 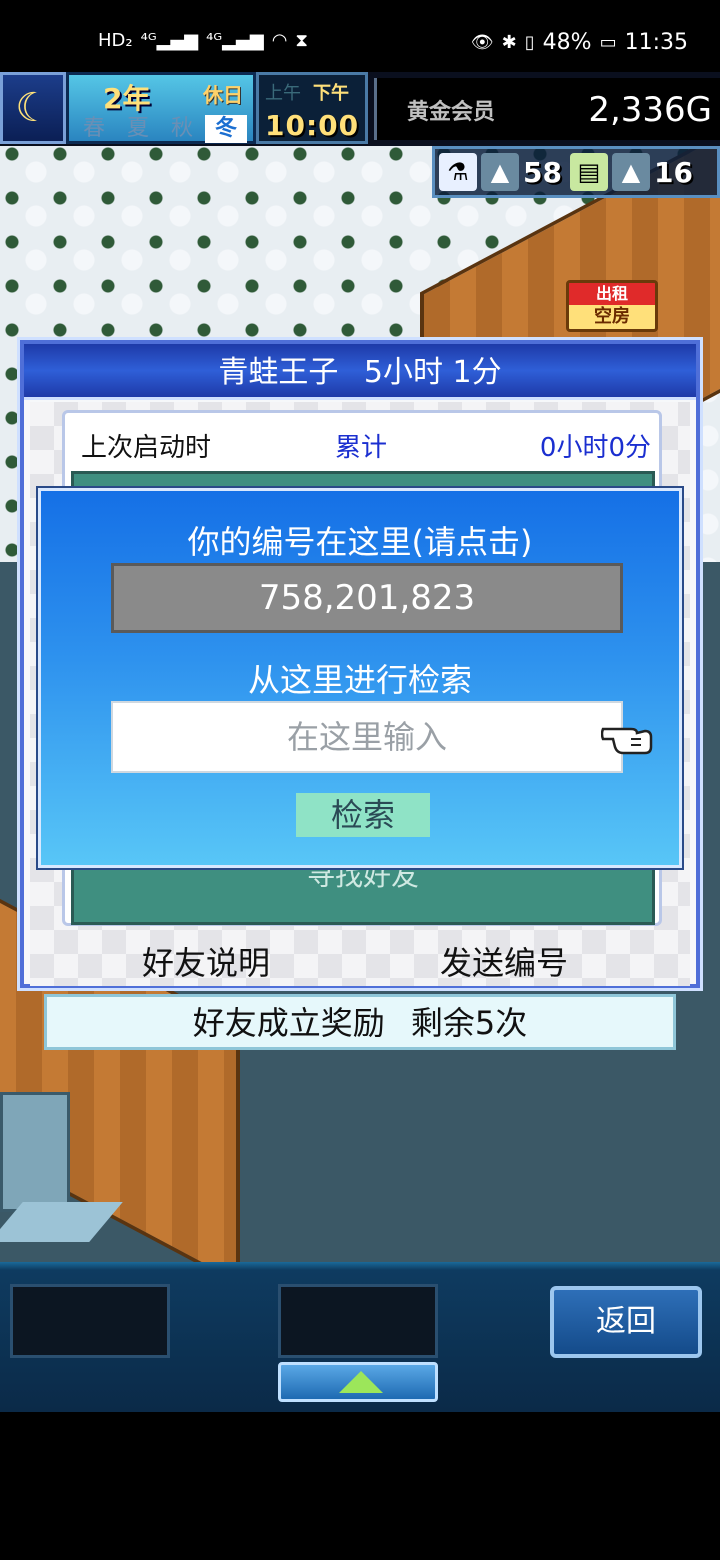 I want to click on tree-count: 16, so click(x=673, y=172).